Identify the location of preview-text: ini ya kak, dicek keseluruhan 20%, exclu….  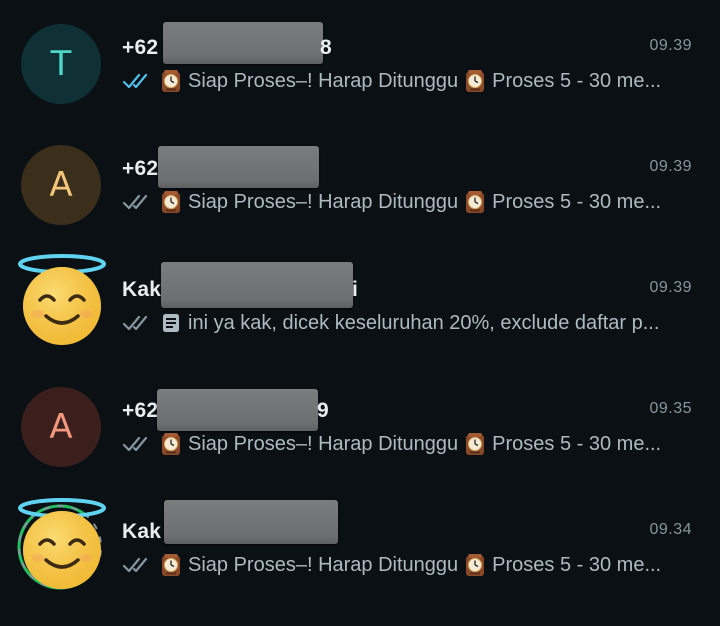
(424, 322).